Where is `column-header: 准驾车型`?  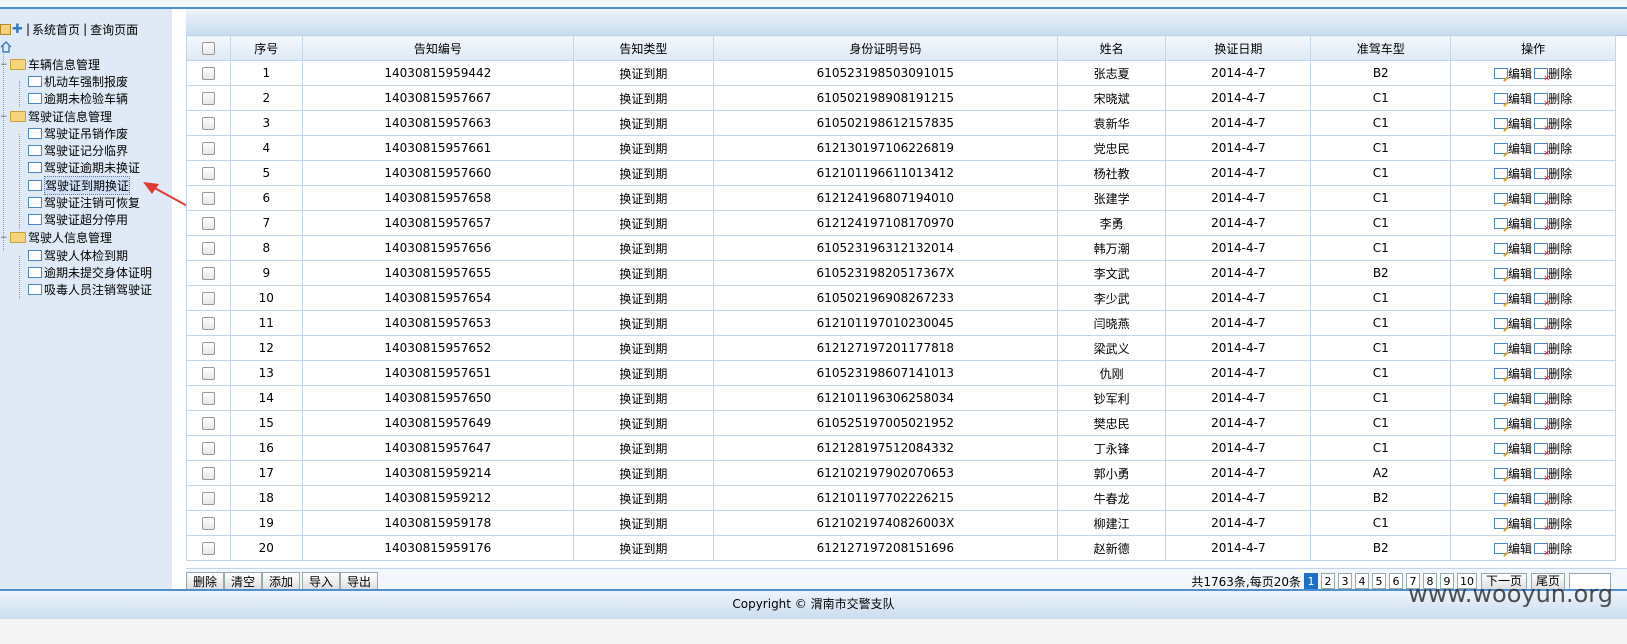 column-header: 准驾车型 is located at coordinates (1381, 48).